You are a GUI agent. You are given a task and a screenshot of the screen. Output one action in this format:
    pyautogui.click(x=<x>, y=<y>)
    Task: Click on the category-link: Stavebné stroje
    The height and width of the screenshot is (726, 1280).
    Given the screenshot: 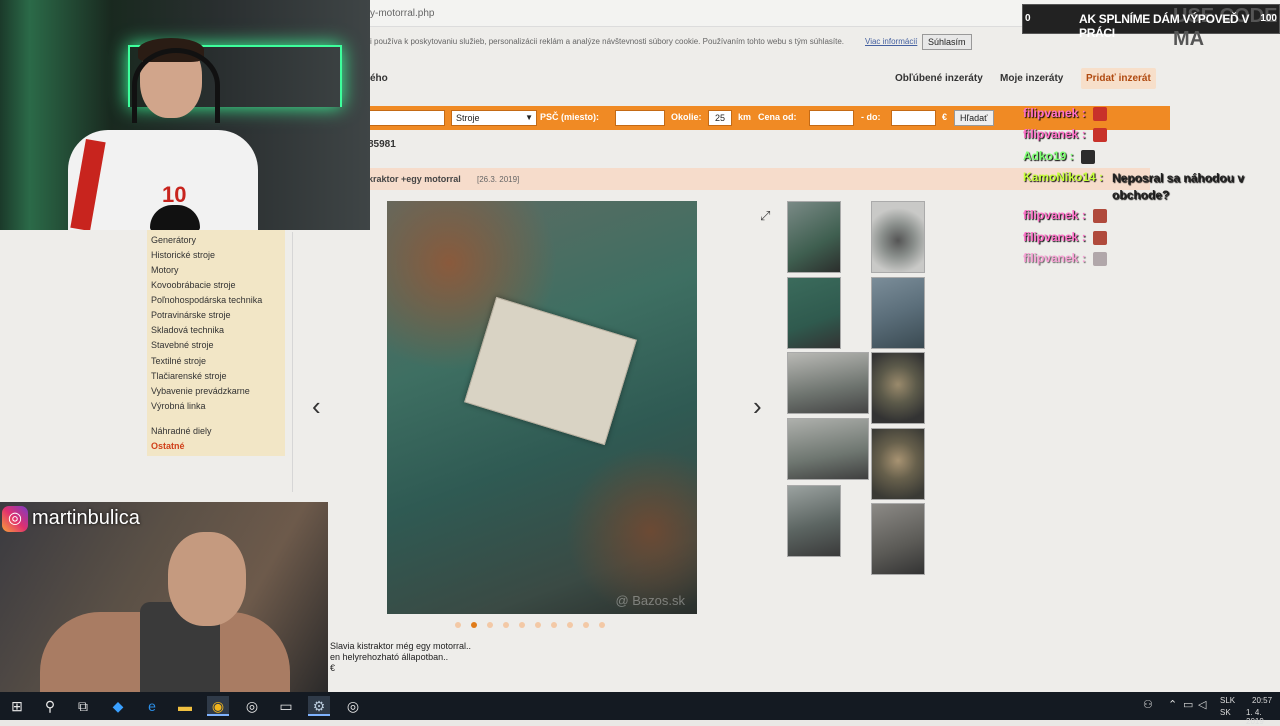 What is the action you would take?
    pyautogui.click(x=182, y=345)
    